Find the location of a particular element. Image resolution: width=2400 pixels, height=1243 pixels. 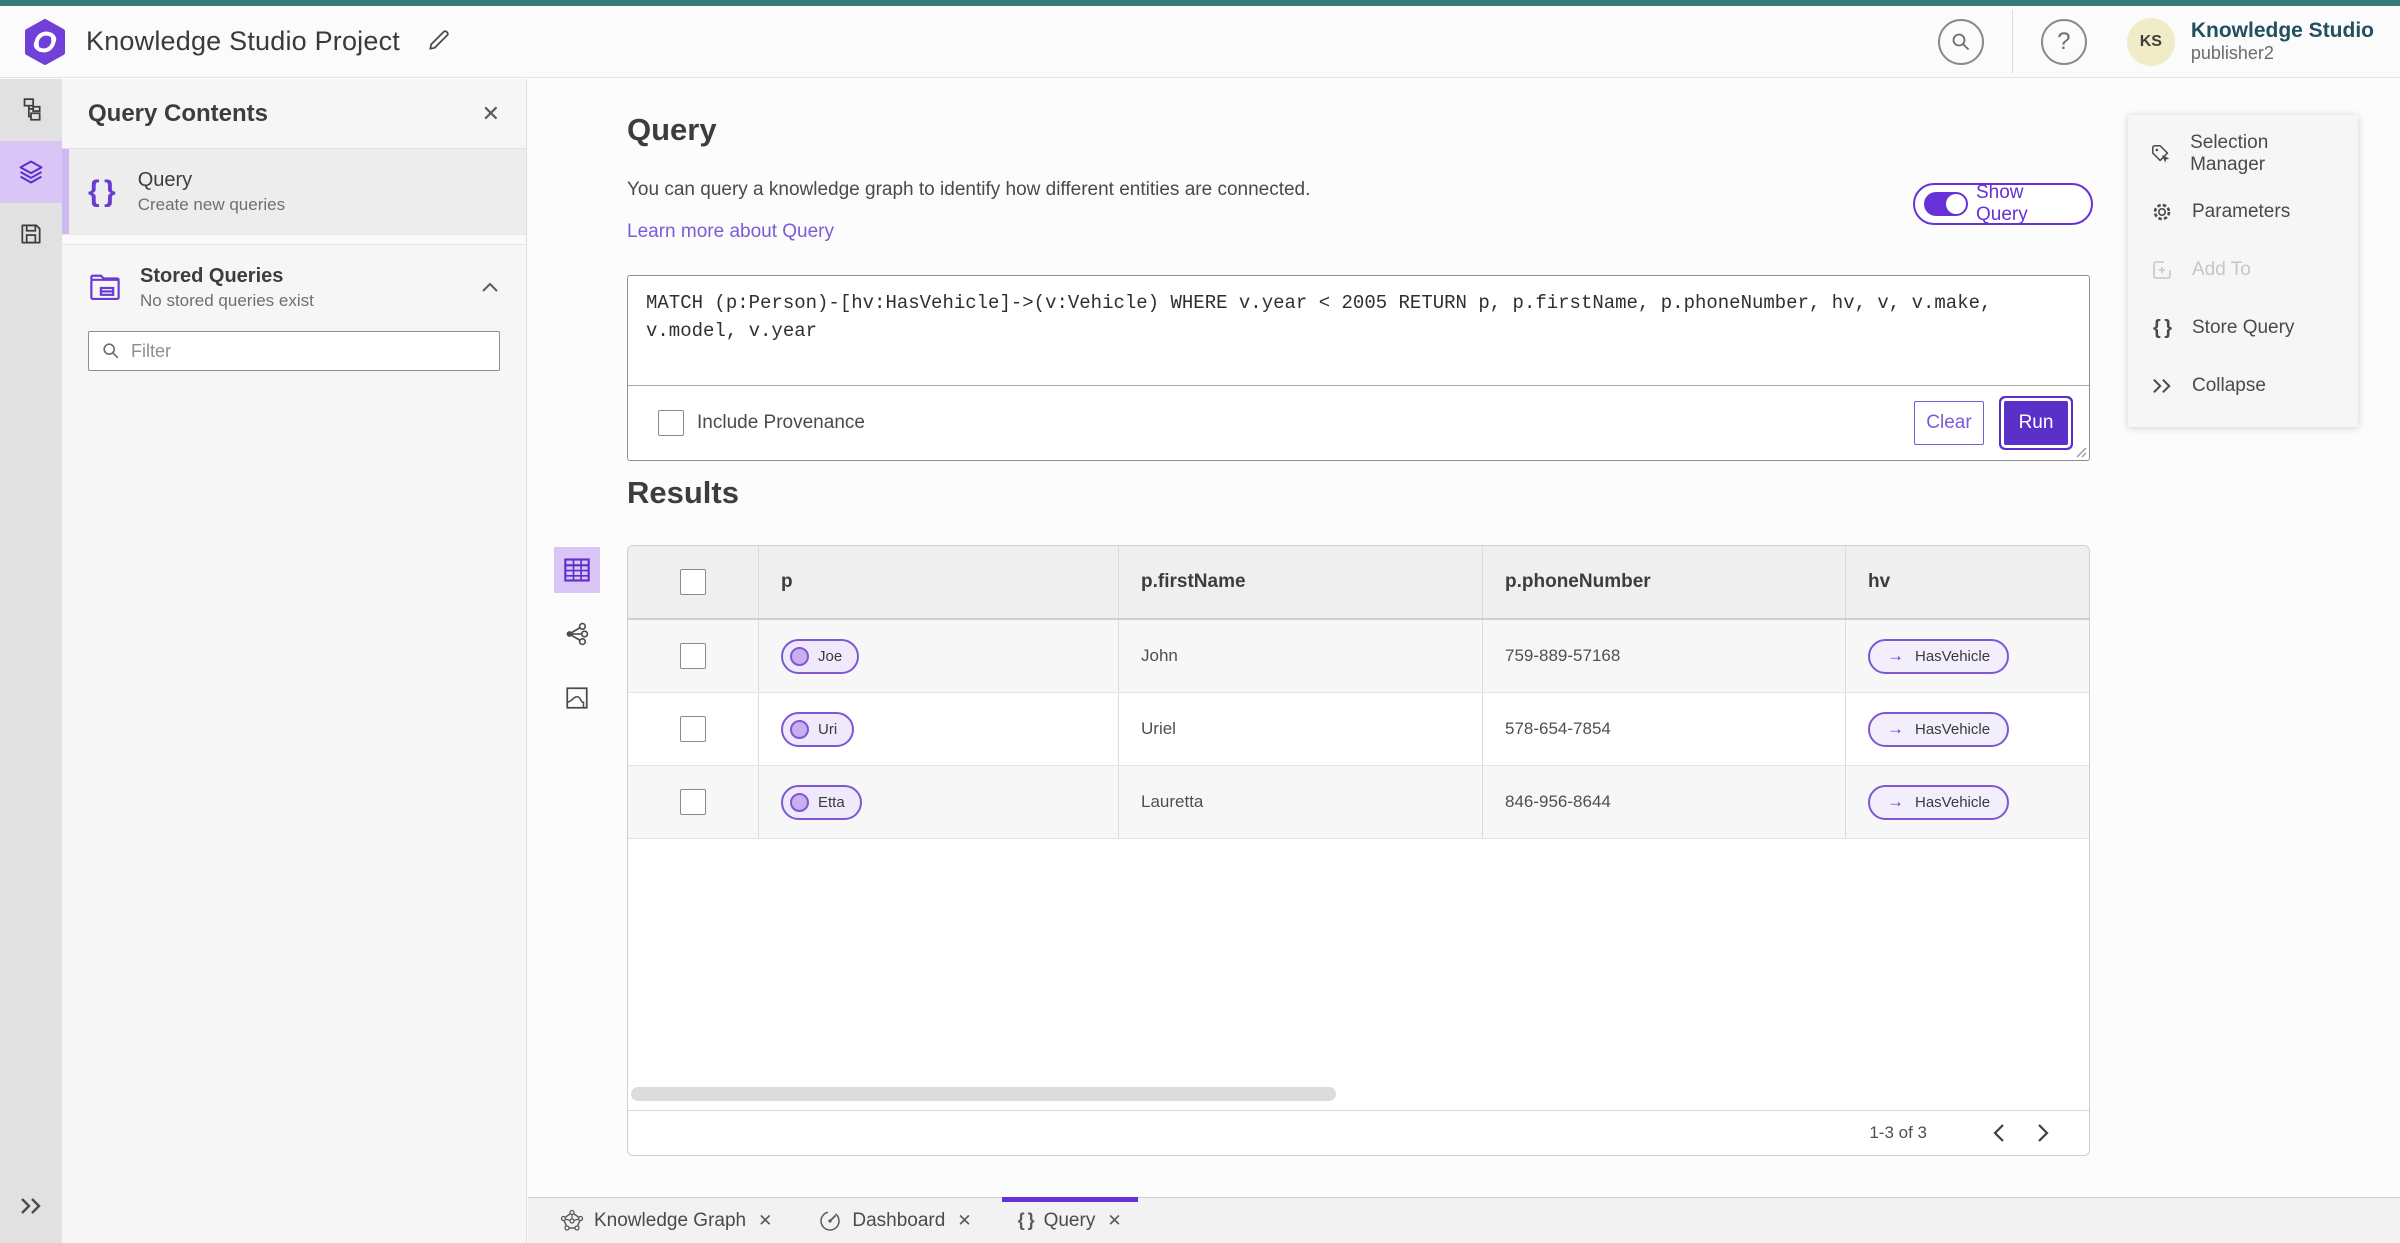

tab-dashboard: Dashboard ✕ is located at coordinates (894, 1220).